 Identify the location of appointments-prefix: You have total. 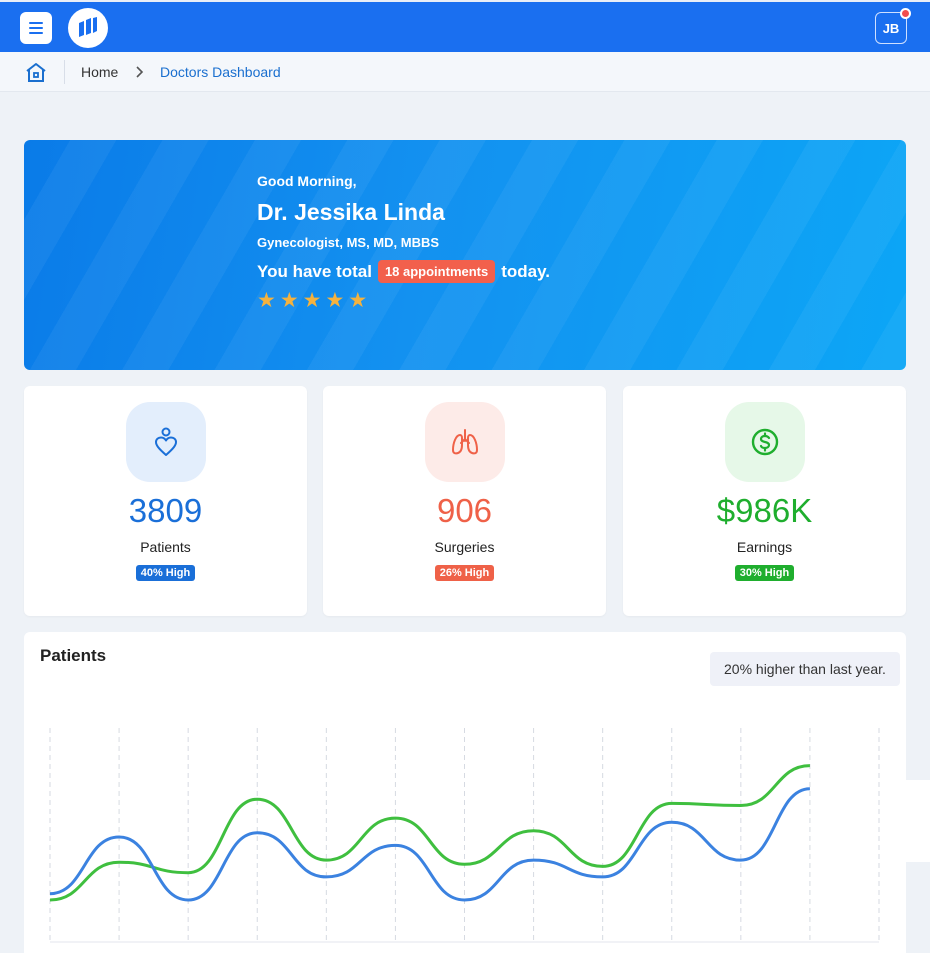
(314, 271).